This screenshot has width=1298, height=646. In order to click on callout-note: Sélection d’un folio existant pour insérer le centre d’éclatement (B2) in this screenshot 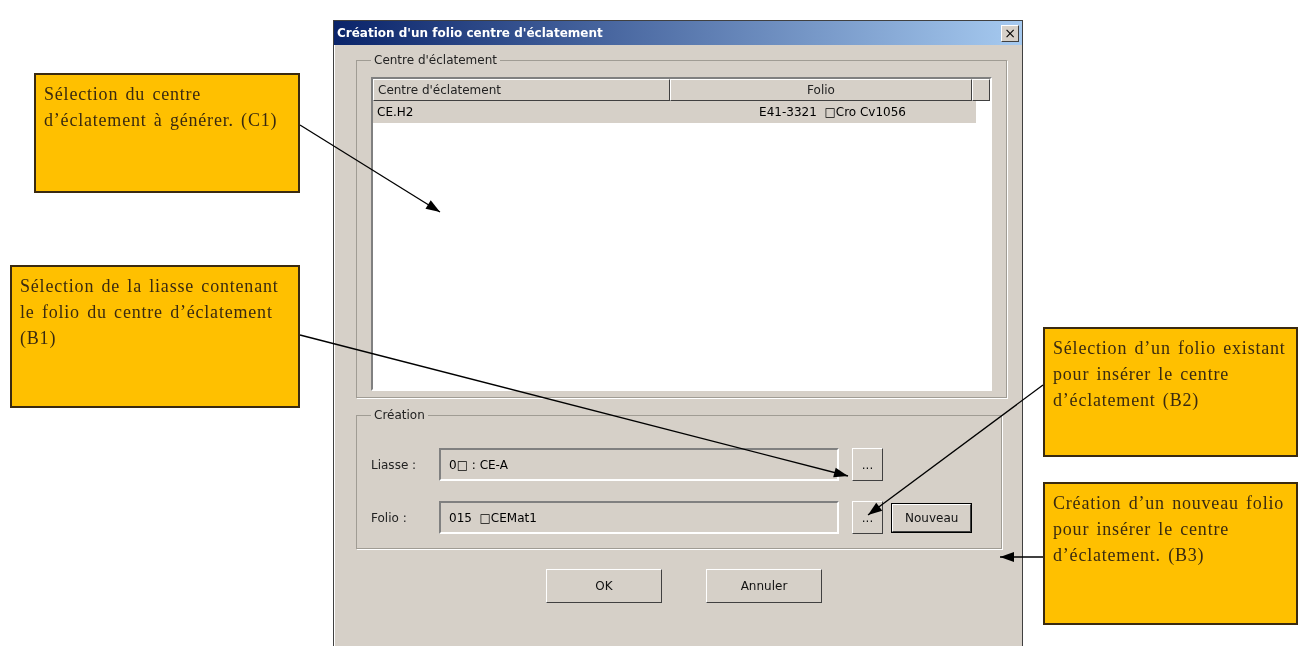, I will do `click(1170, 392)`.